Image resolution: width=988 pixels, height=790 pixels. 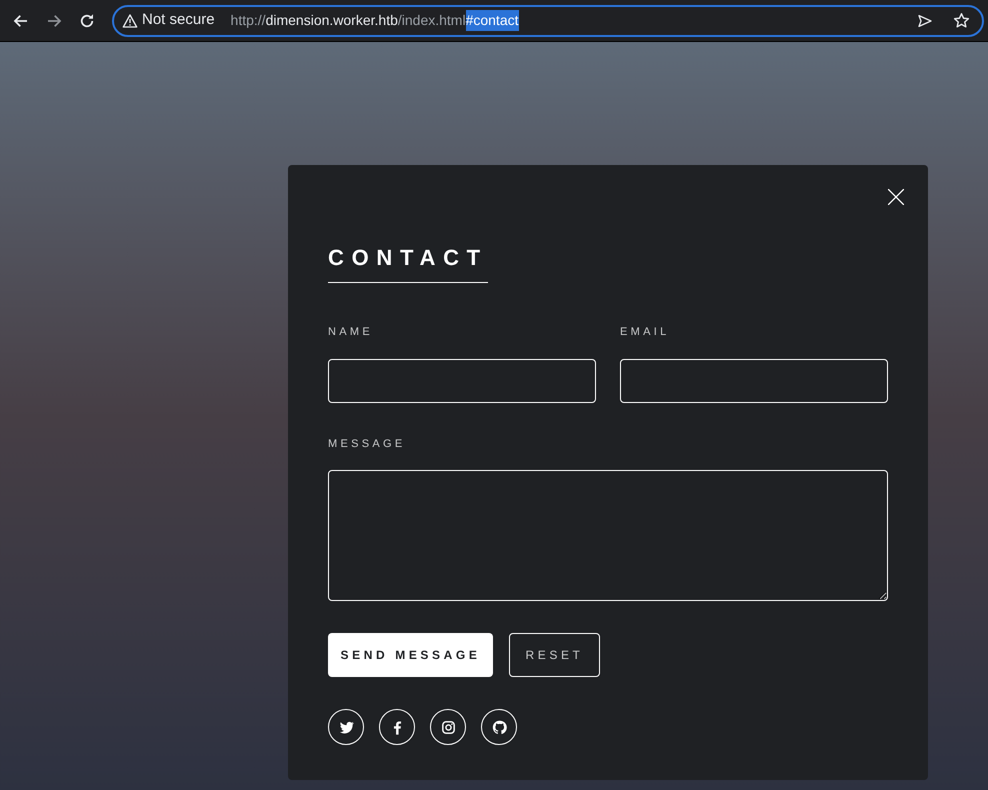 What do you see at coordinates (608, 535) in the screenshot?
I see `message-field` at bounding box center [608, 535].